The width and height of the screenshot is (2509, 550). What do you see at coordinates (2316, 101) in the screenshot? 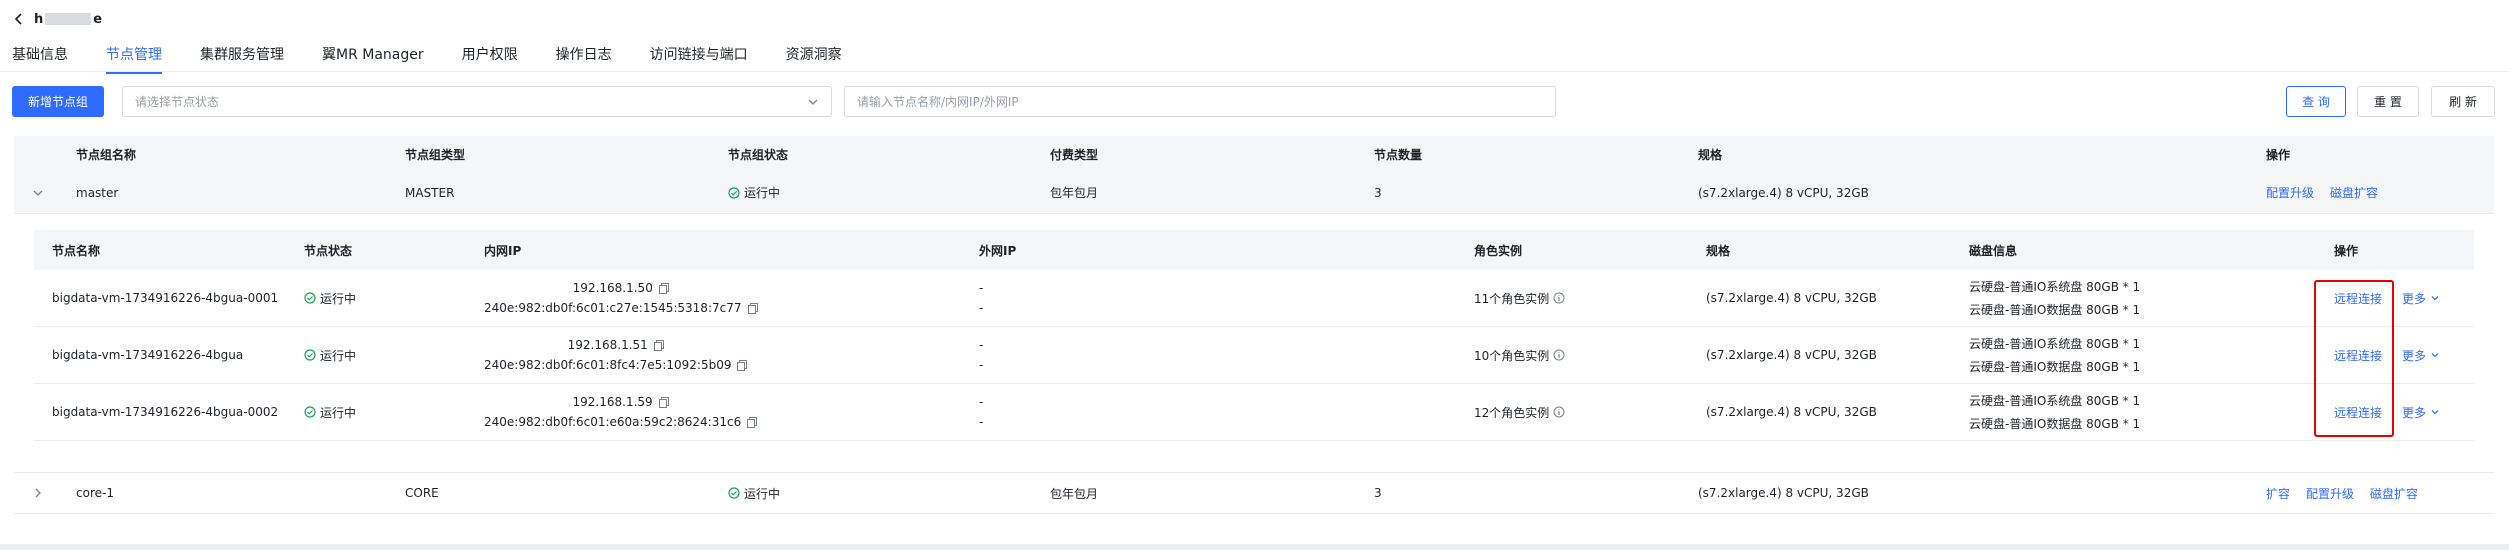
I see `query-button: 查 询` at bounding box center [2316, 101].